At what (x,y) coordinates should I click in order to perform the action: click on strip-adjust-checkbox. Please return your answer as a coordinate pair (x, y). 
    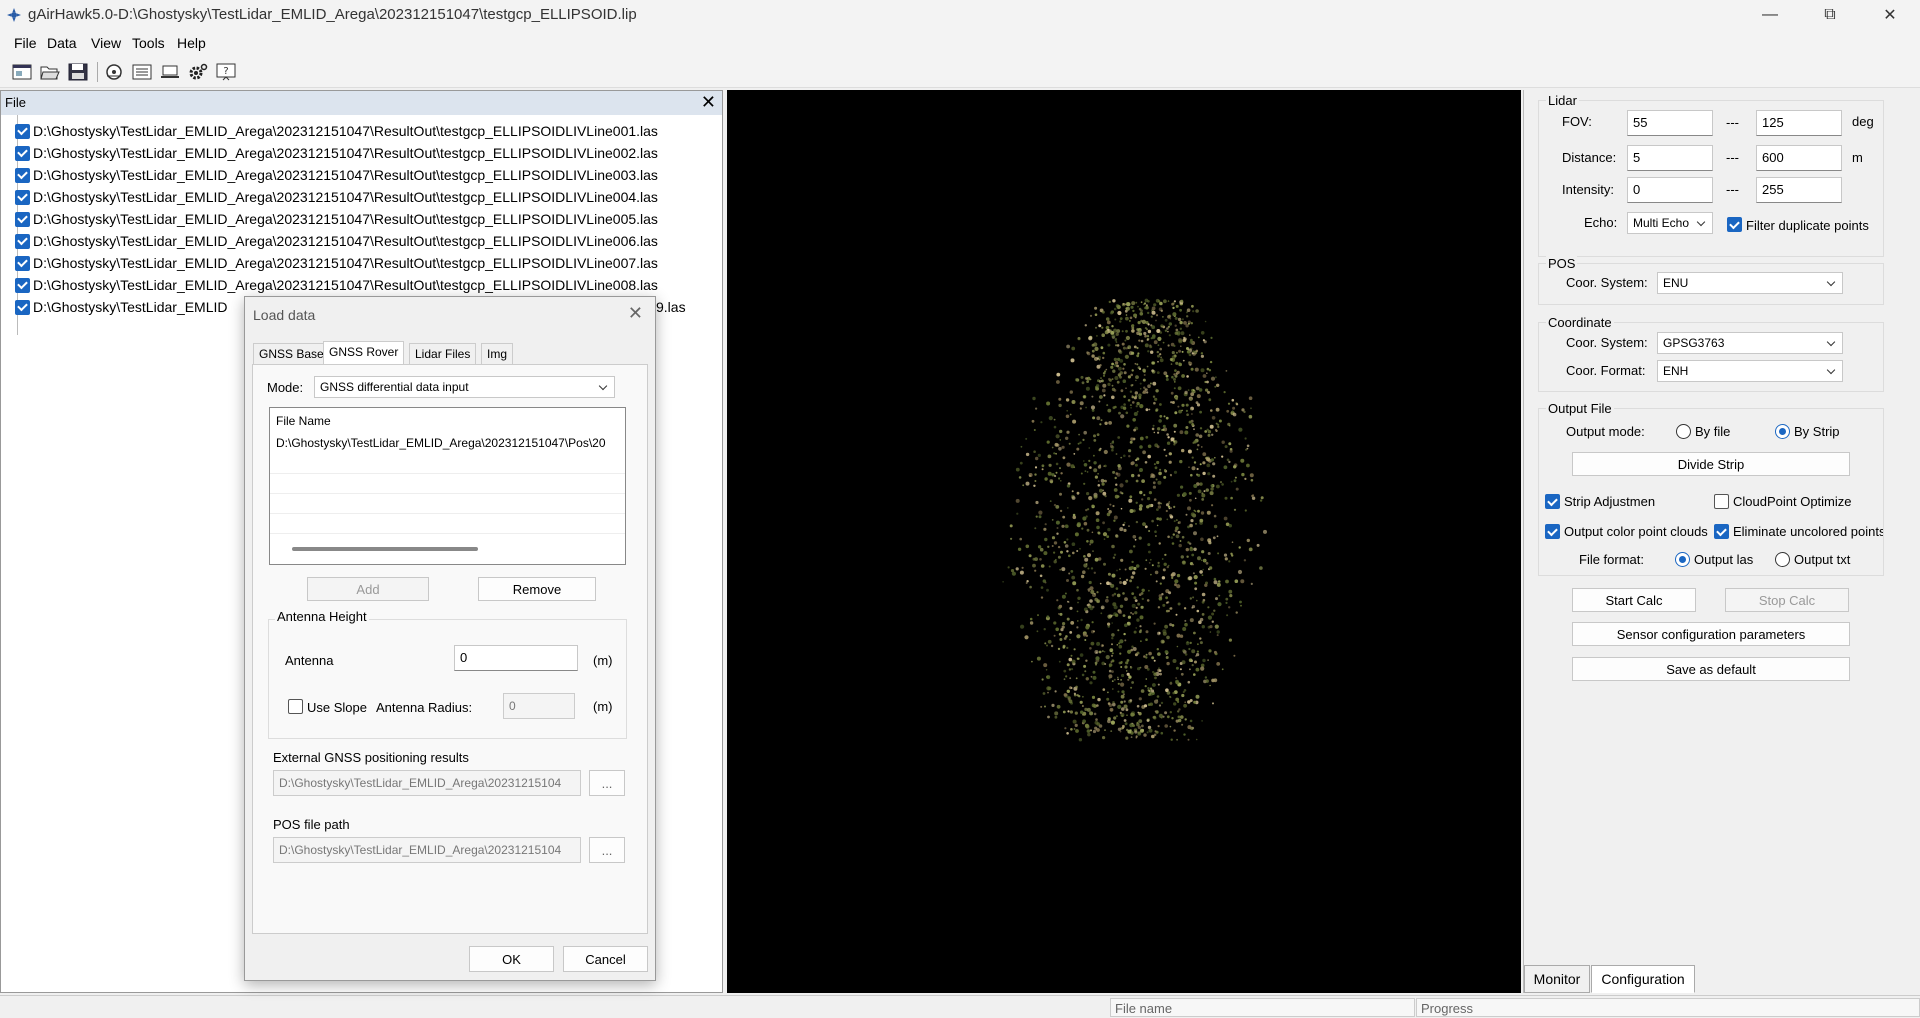
    Looking at the image, I should click on (1552, 501).